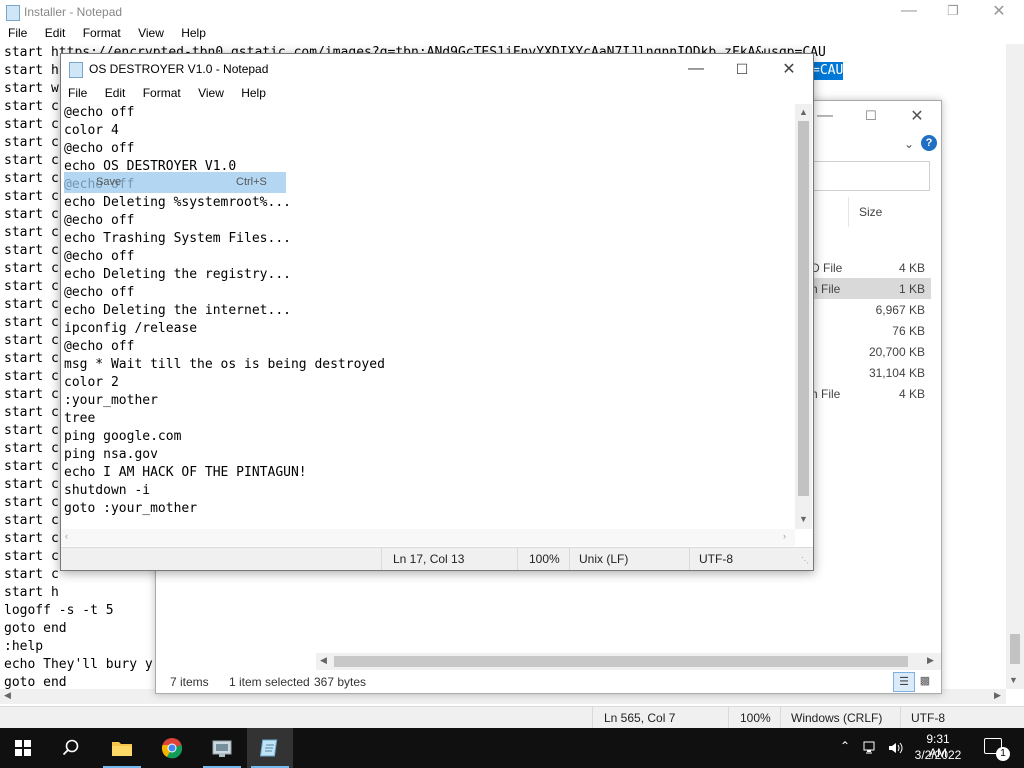 The height and width of the screenshot is (768, 1024). What do you see at coordinates (66, 536) in the screenshot?
I see `fg-scroll-left-arrow: ‹` at bounding box center [66, 536].